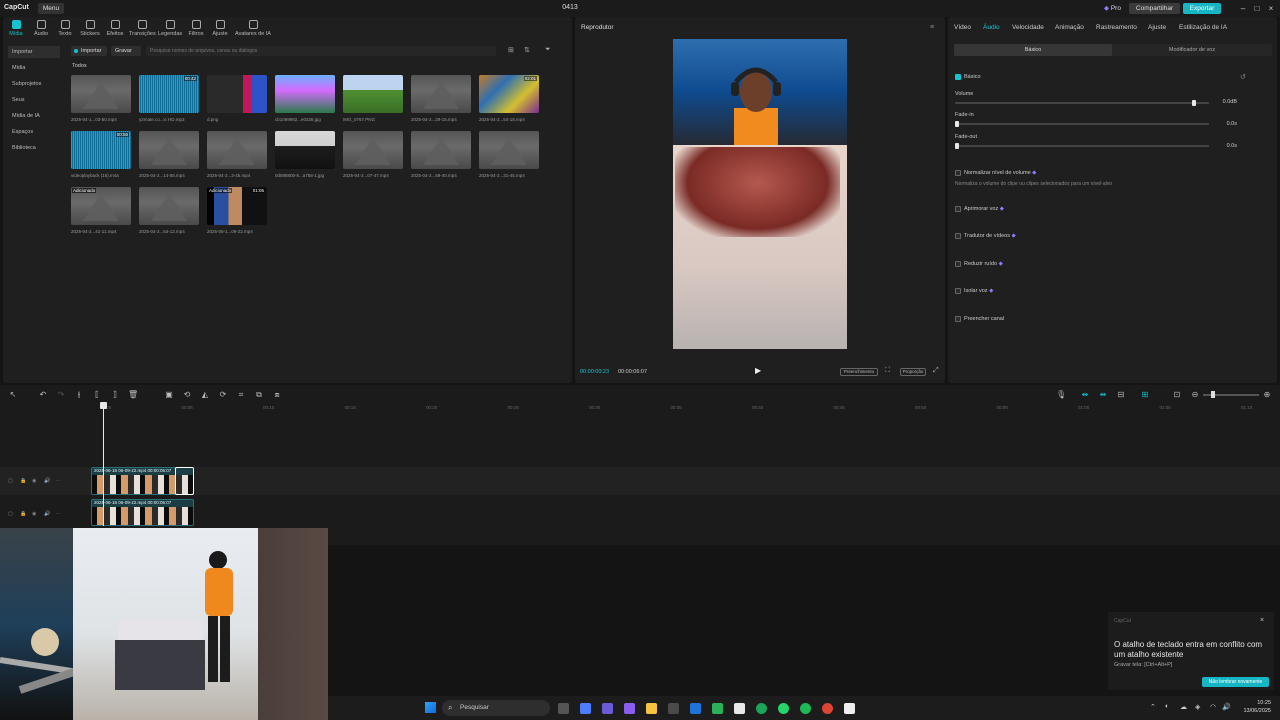  What do you see at coordinates (739, 708) in the screenshot?
I see `notepad-icon` at bounding box center [739, 708].